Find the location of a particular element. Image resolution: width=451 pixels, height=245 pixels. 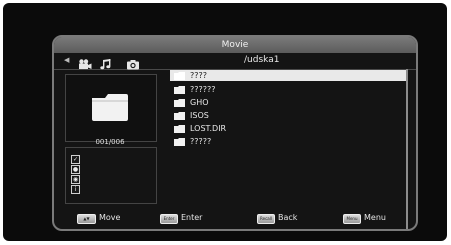

tab-left-arrow-icon: ◀ is located at coordinates (66, 60).